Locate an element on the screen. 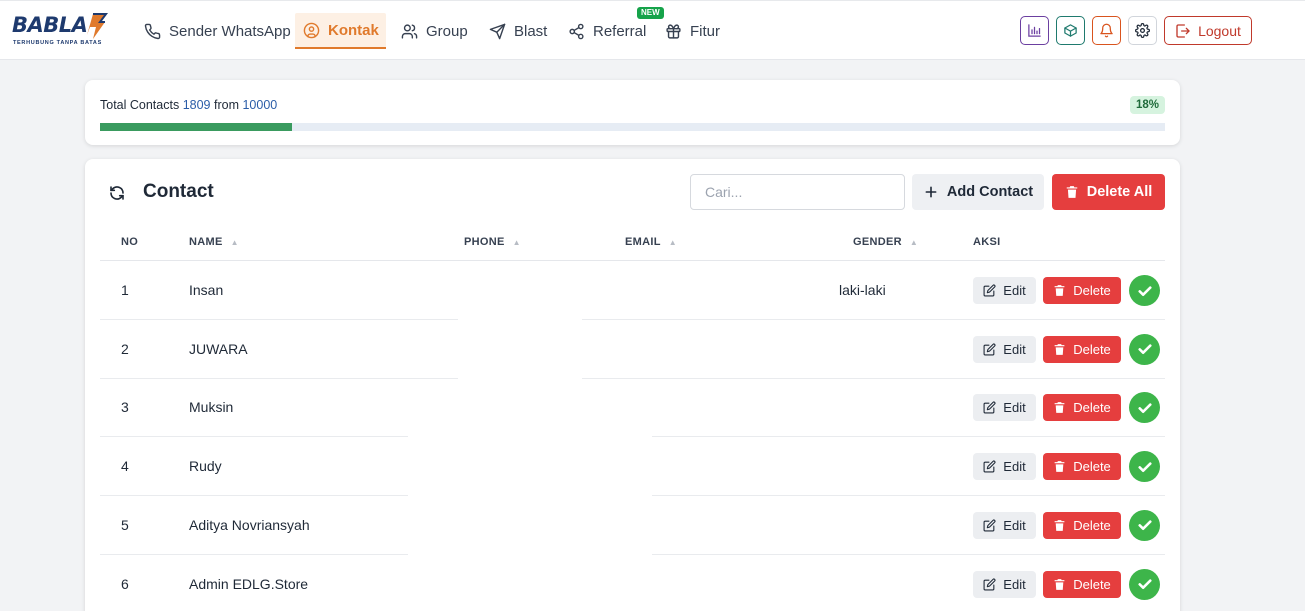 The image size is (1305, 611). add-contact-button: Add Contact is located at coordinates (978, 192).